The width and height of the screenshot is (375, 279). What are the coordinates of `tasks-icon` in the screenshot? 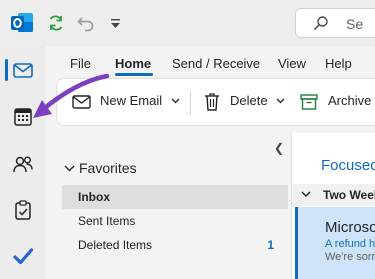 It's located at (23, 210).